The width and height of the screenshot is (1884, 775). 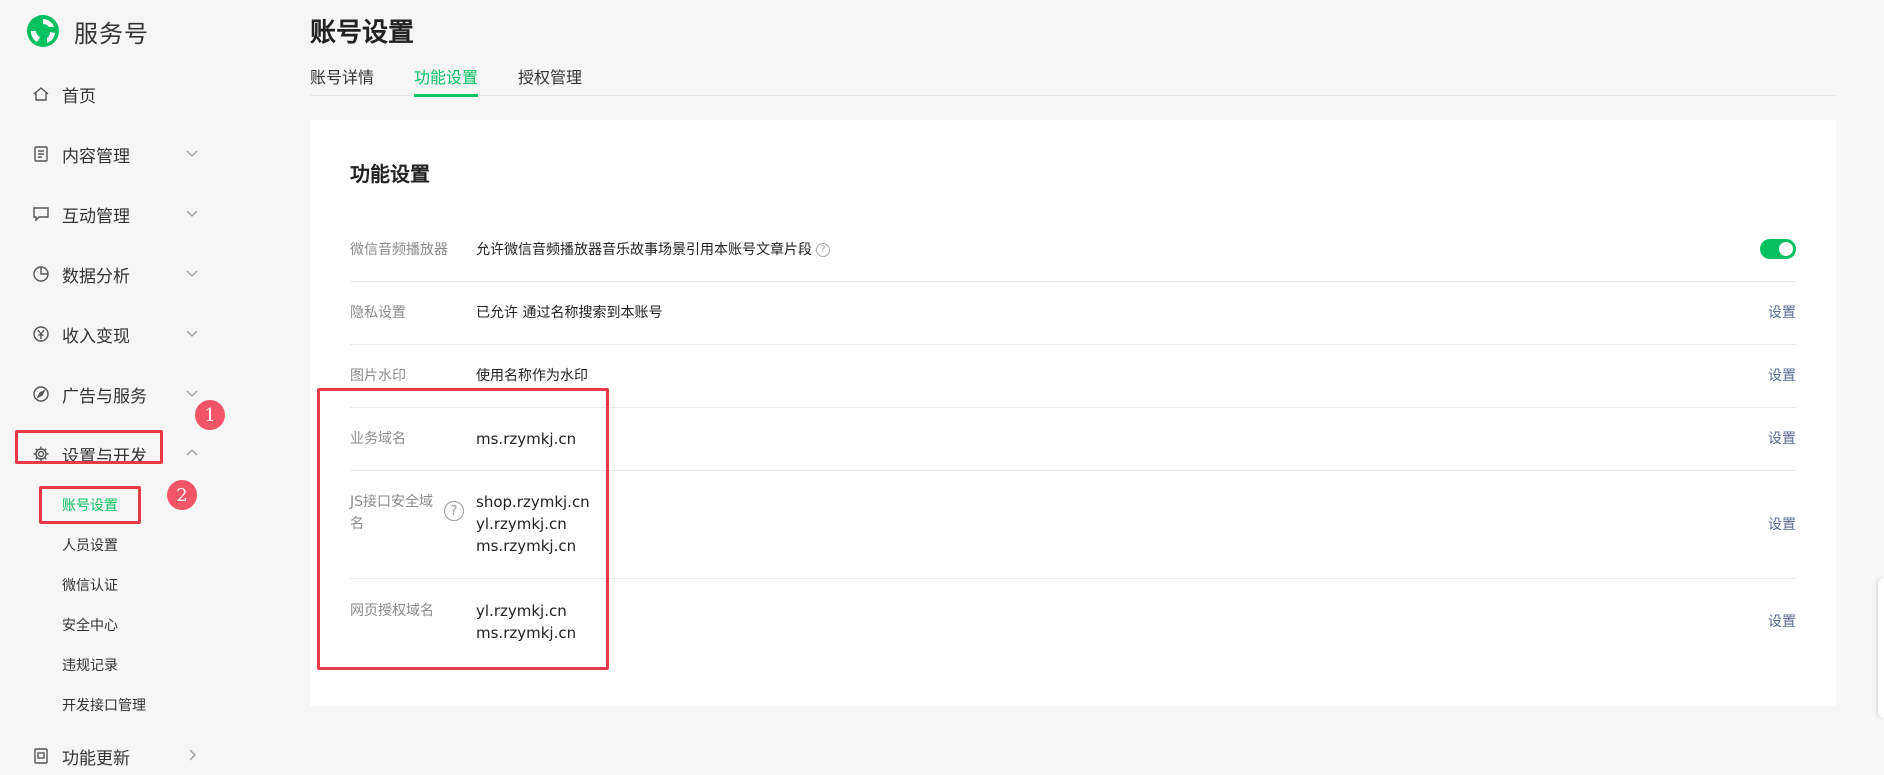 What do you see at coordinates (463, 529) in the screenshot?
I see `annotation-box-domains` at bounding box center [463, 529].